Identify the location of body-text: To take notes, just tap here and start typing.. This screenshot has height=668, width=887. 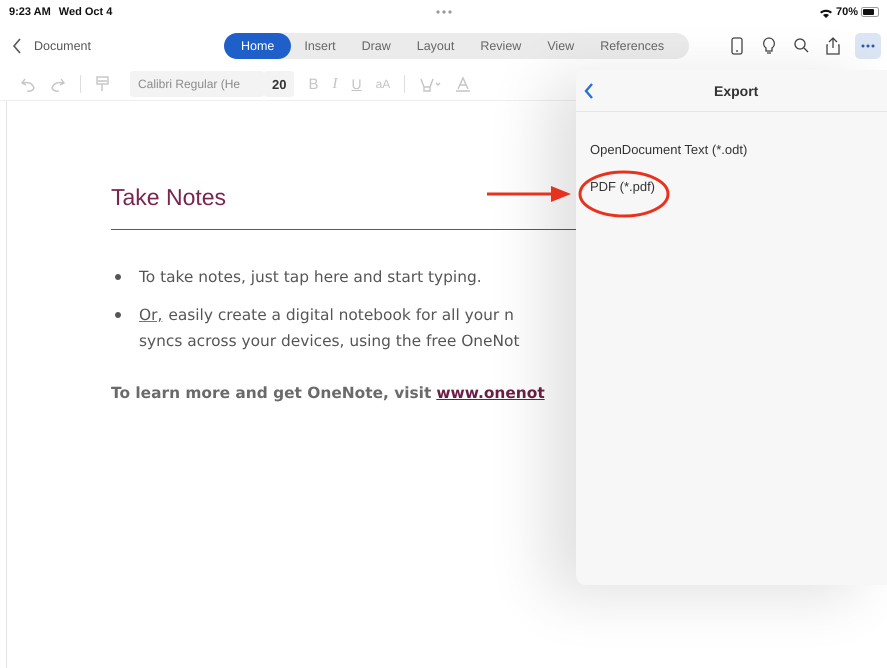
(310, 277).